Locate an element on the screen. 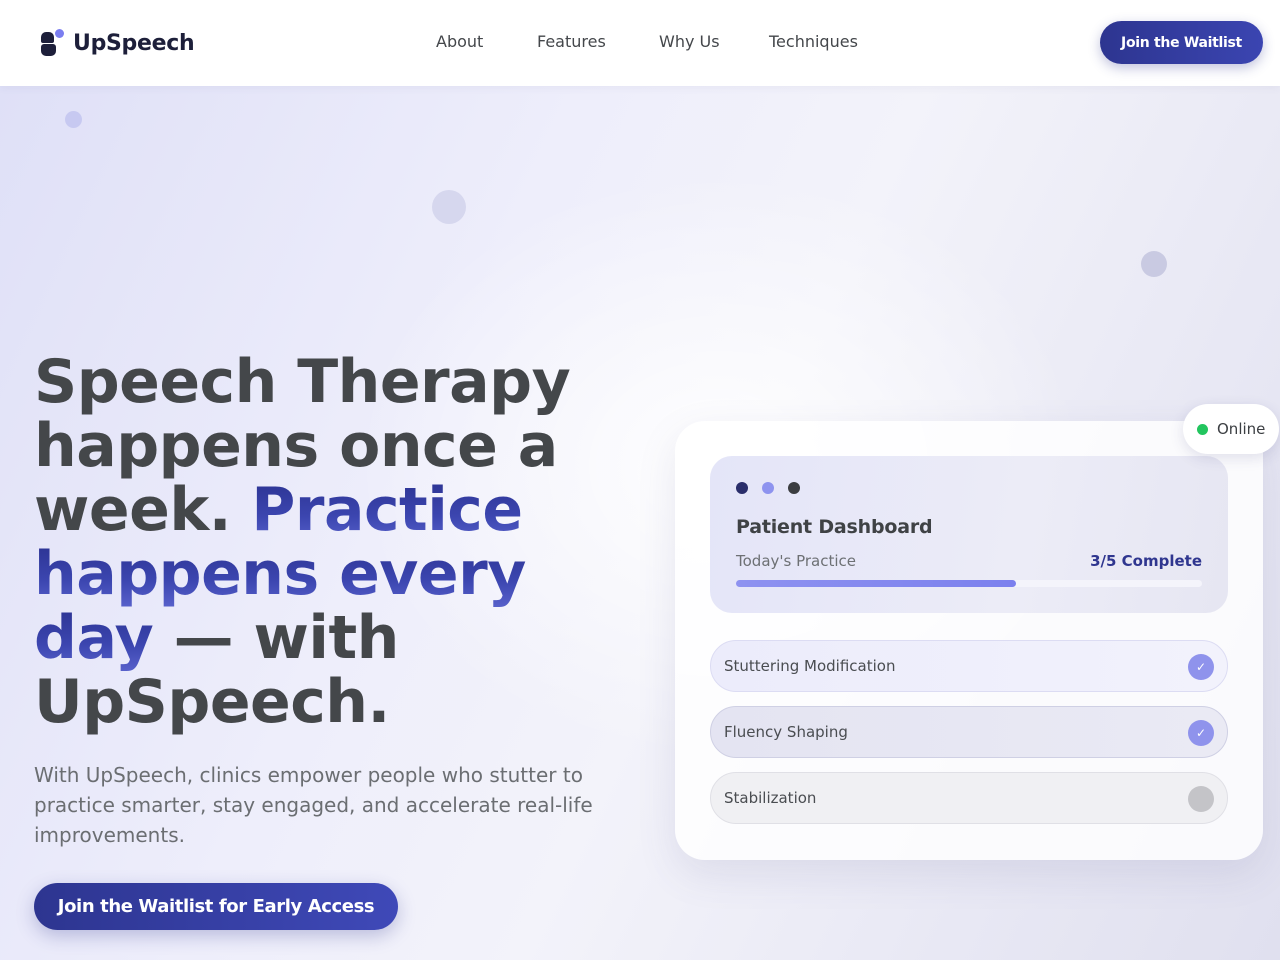 Image resolution: width=1280 pixels, height=960 pixels. early-access-button: Join the Waitlist for Early Access is located at coordinates (216, 906).